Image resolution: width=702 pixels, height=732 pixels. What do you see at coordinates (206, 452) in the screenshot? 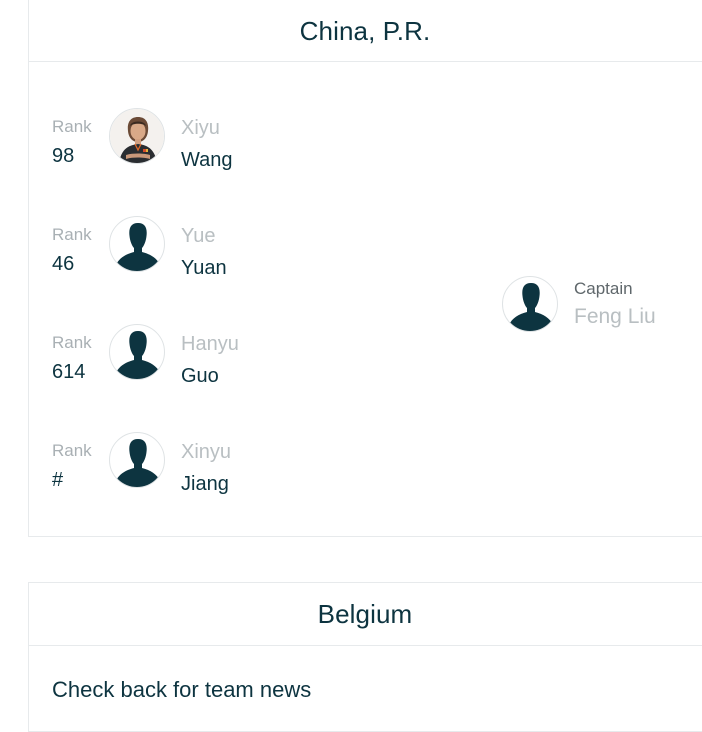
I see `first-name: Xinyu` at bounding box center [206, 452].